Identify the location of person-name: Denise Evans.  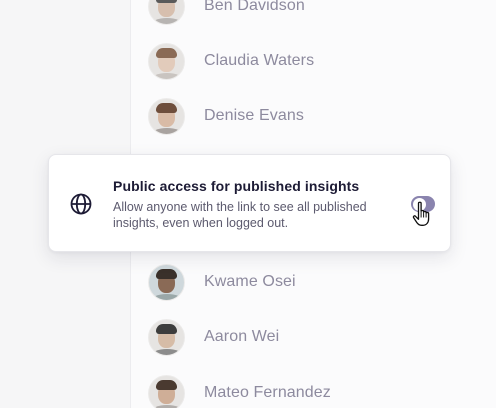
(254, 115).